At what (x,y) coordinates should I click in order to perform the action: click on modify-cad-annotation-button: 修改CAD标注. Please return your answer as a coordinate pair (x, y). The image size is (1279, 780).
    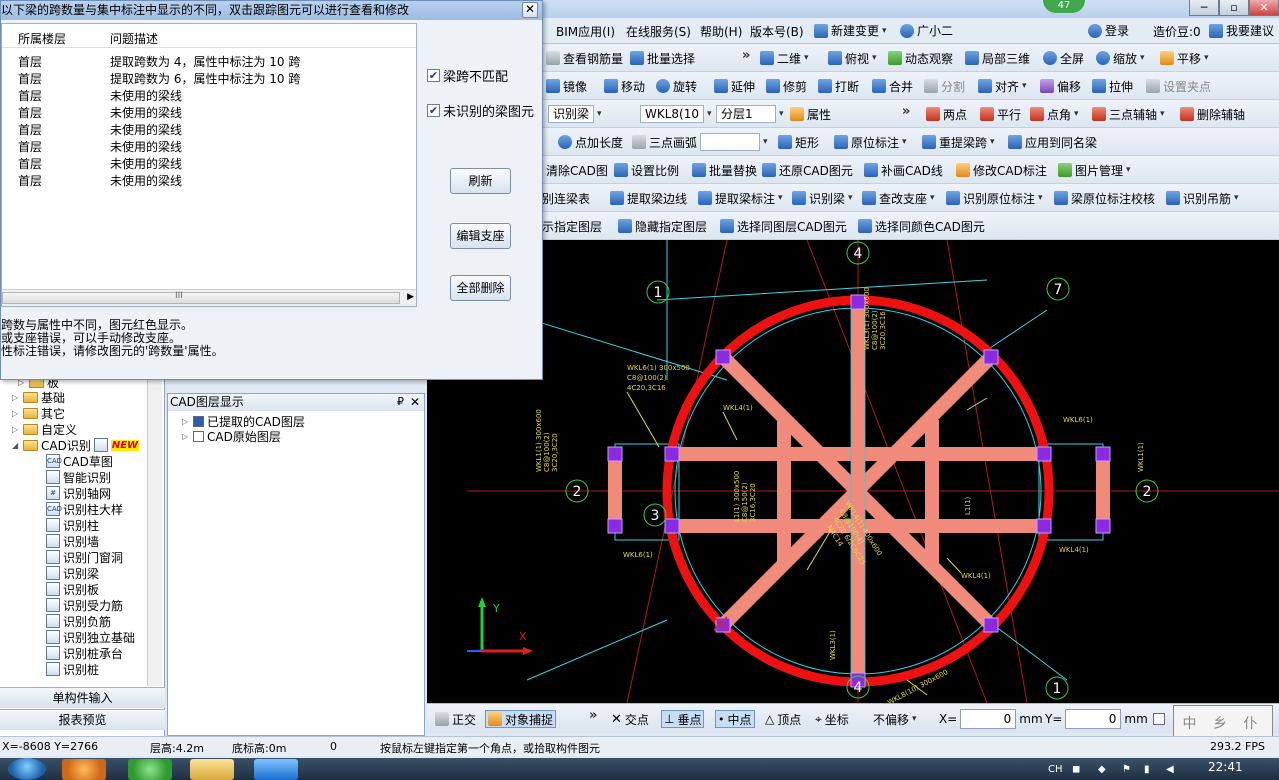
    Looking at the image, I should click on (1001, 170).